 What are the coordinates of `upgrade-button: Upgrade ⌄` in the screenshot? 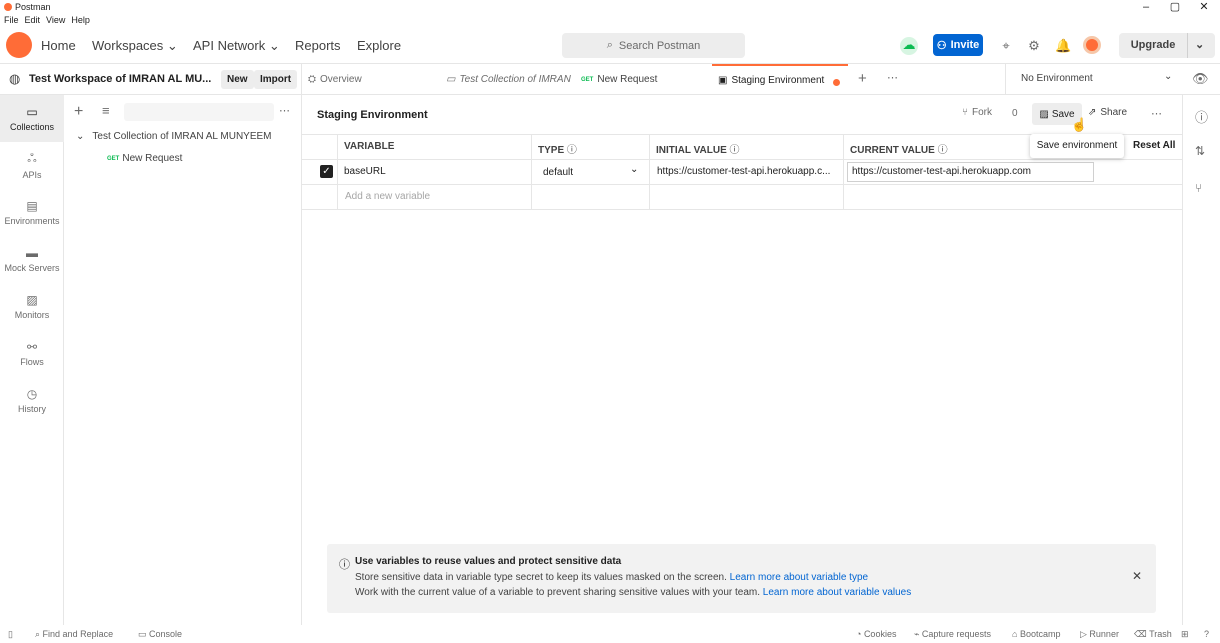 It's located at (1167, 45).